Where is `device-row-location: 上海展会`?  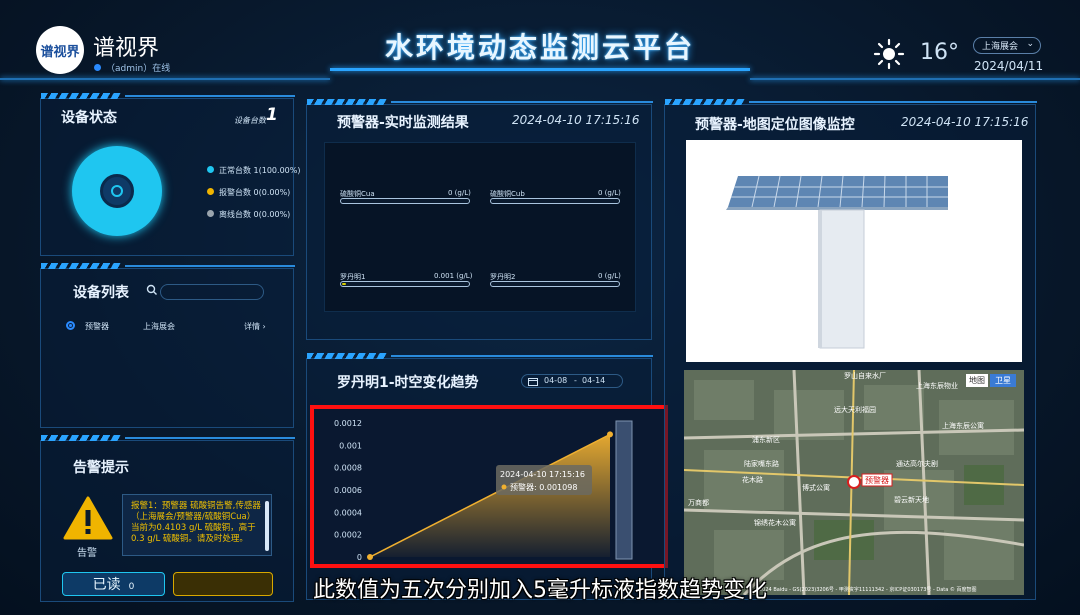 device-row-location: 上海展会 is located at coordinates (159, 326).